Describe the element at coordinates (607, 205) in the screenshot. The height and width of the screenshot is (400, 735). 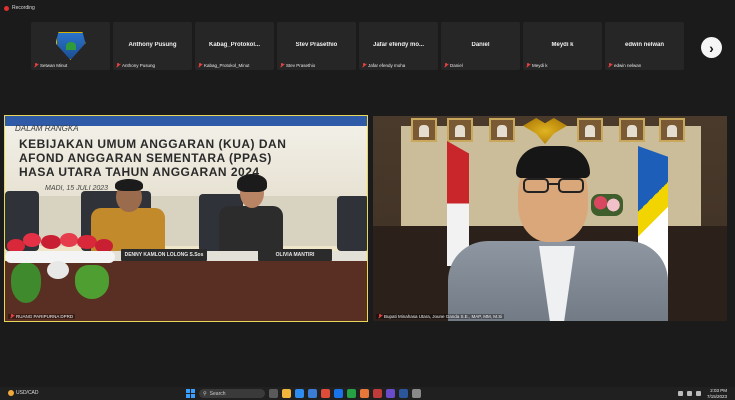
I see `flower-vase` at that location.